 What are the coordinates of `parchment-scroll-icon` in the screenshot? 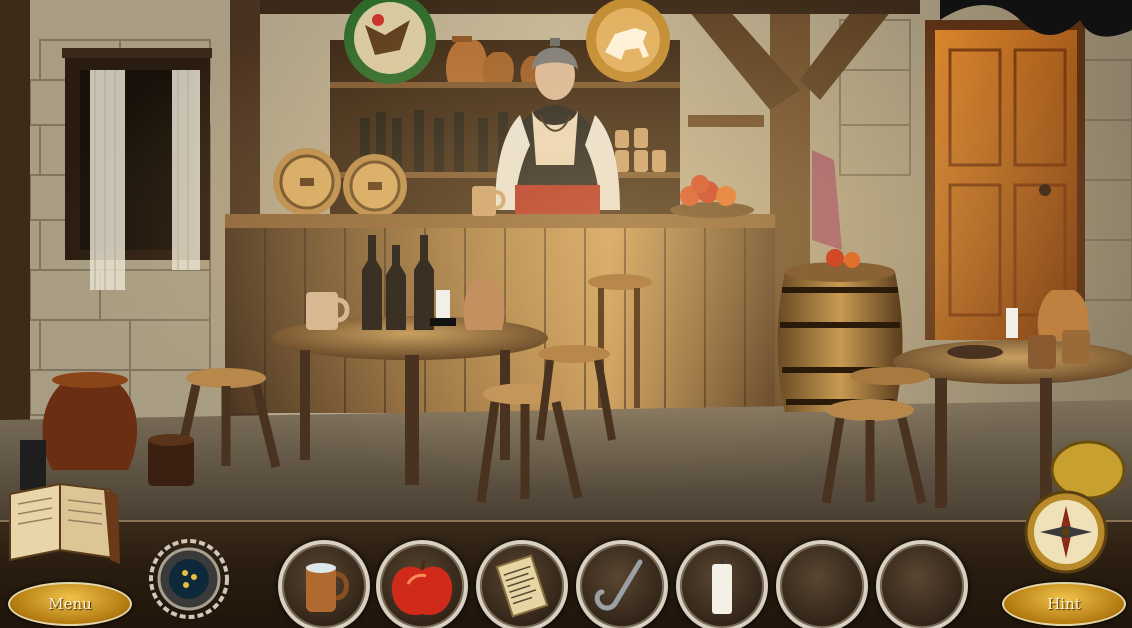 It's located at (522, 586).